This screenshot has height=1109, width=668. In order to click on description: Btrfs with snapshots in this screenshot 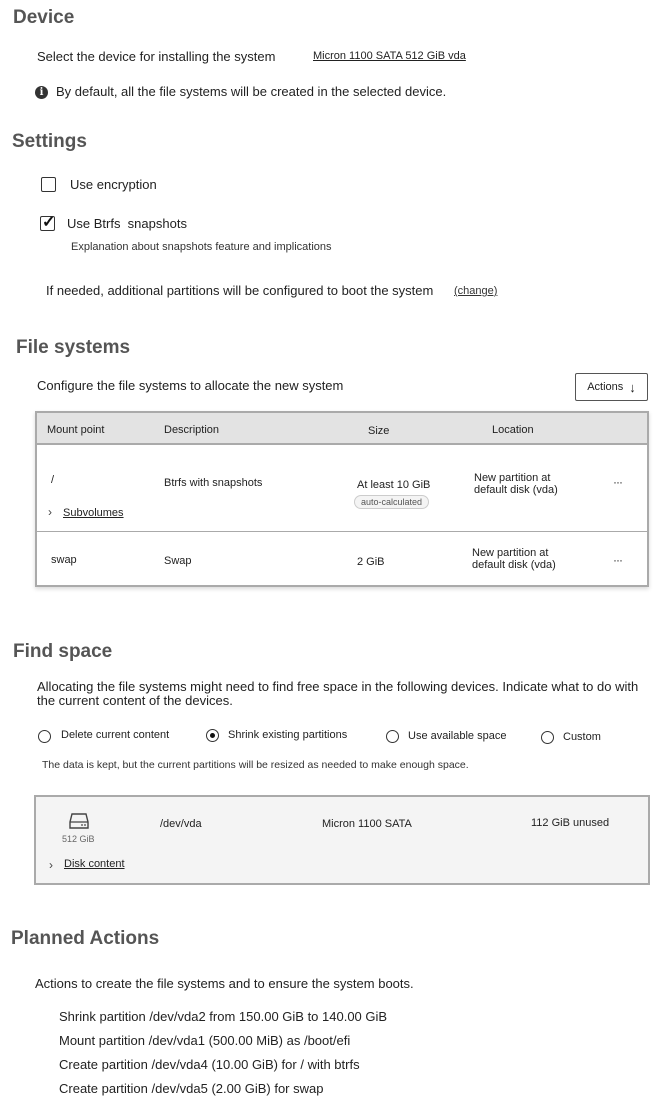, I will do `click(213, 483)`.